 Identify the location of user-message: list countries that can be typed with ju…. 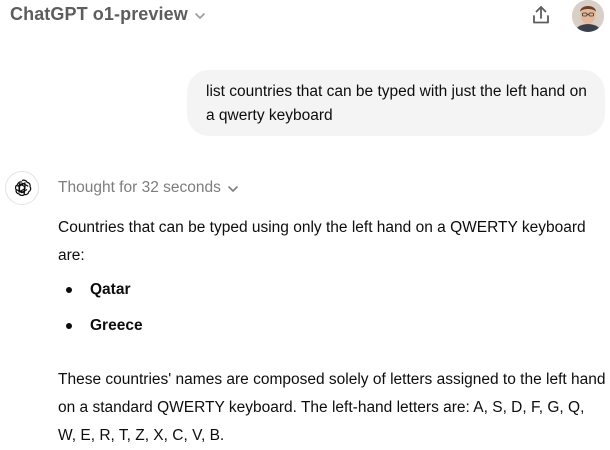
(396, 103).